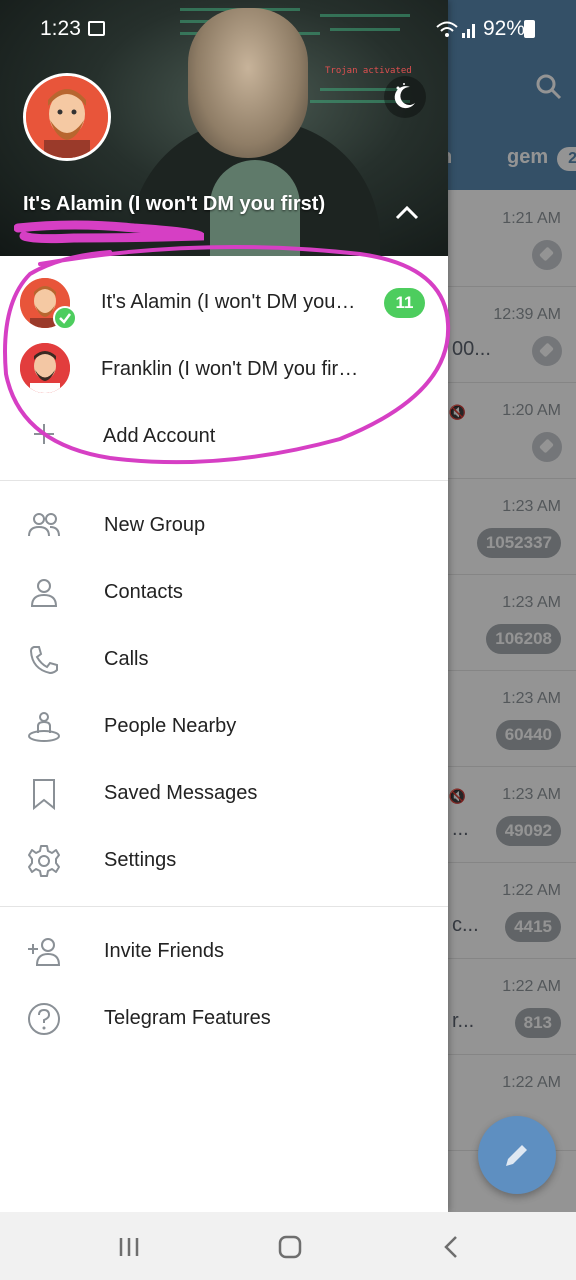 The image size is (576, 1280). Describe the element at coordinates (407, 213) in the screenshot. I see `chevron-up-icon` at that location.